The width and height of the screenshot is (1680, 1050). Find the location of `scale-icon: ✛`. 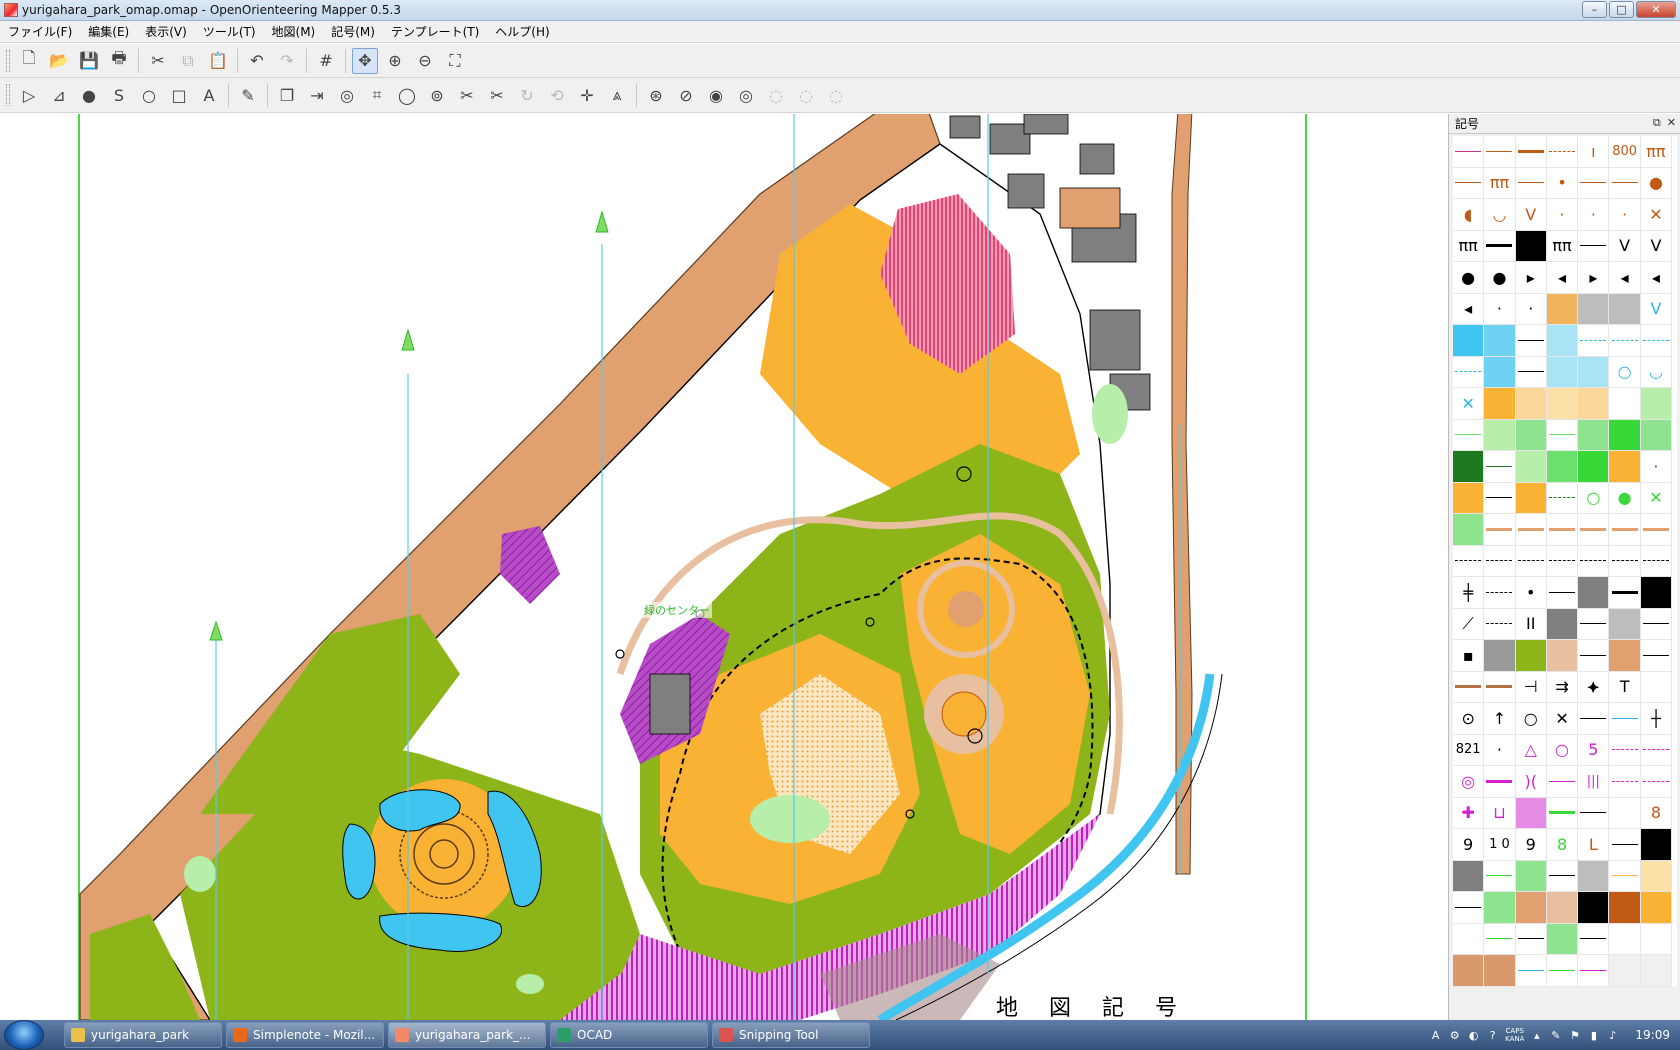

scale-icon: ✛ is located at coordinates (587, 95).